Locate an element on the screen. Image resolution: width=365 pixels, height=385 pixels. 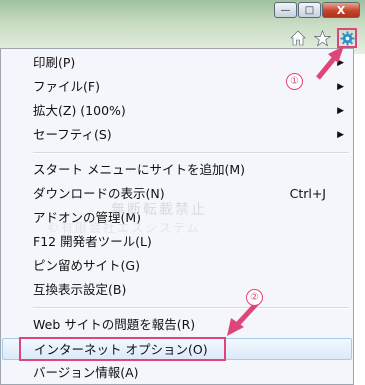
callout-1: ① is located at coordinates (294, 81).